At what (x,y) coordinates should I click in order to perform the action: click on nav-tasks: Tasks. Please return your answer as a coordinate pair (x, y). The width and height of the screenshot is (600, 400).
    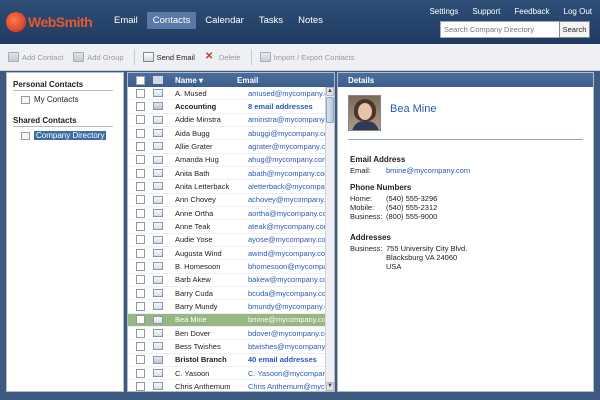
    Looking at the image, I should click on (271, 20).